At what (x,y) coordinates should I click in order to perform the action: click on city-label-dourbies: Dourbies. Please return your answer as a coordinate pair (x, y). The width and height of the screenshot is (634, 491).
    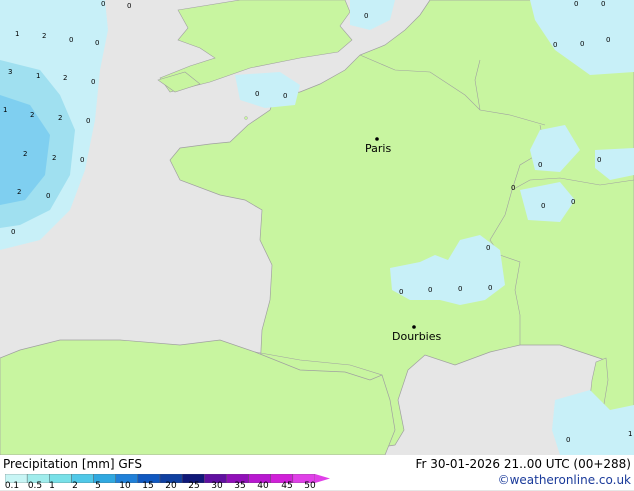
    Looking at the image, I should click on (417, 336).